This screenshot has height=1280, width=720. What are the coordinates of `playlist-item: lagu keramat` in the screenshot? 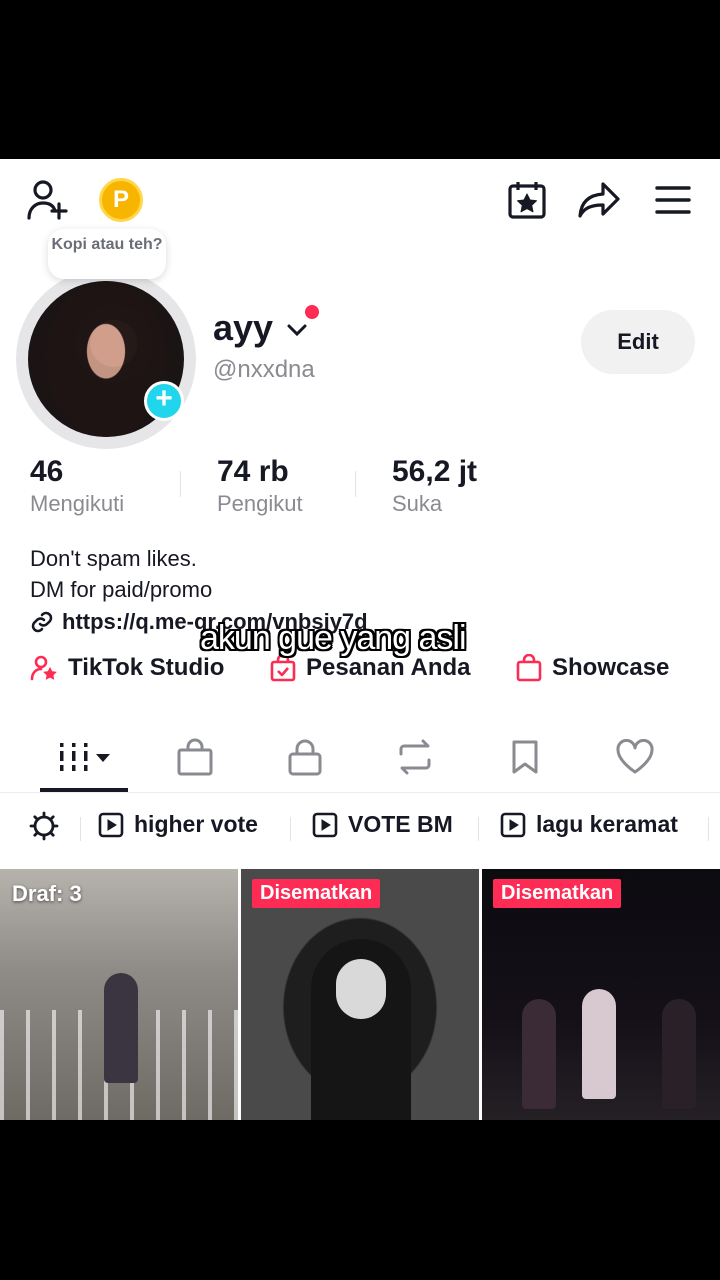 It's located at (589, 824).